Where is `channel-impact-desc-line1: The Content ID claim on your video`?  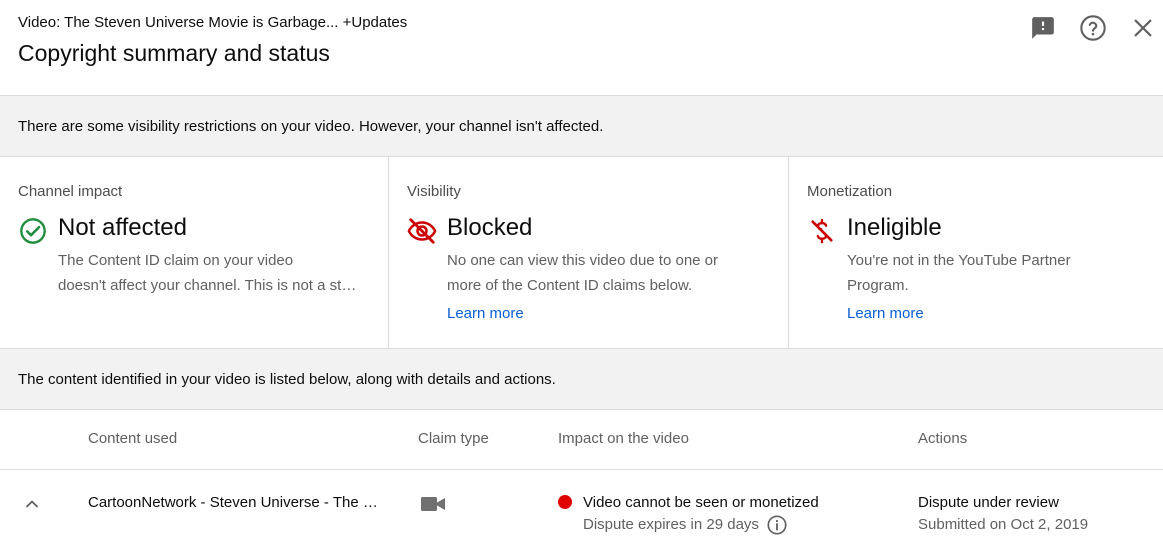 channel-impact-desc-line1: The Content ID claim on your video is located at coordinates (176, 260).